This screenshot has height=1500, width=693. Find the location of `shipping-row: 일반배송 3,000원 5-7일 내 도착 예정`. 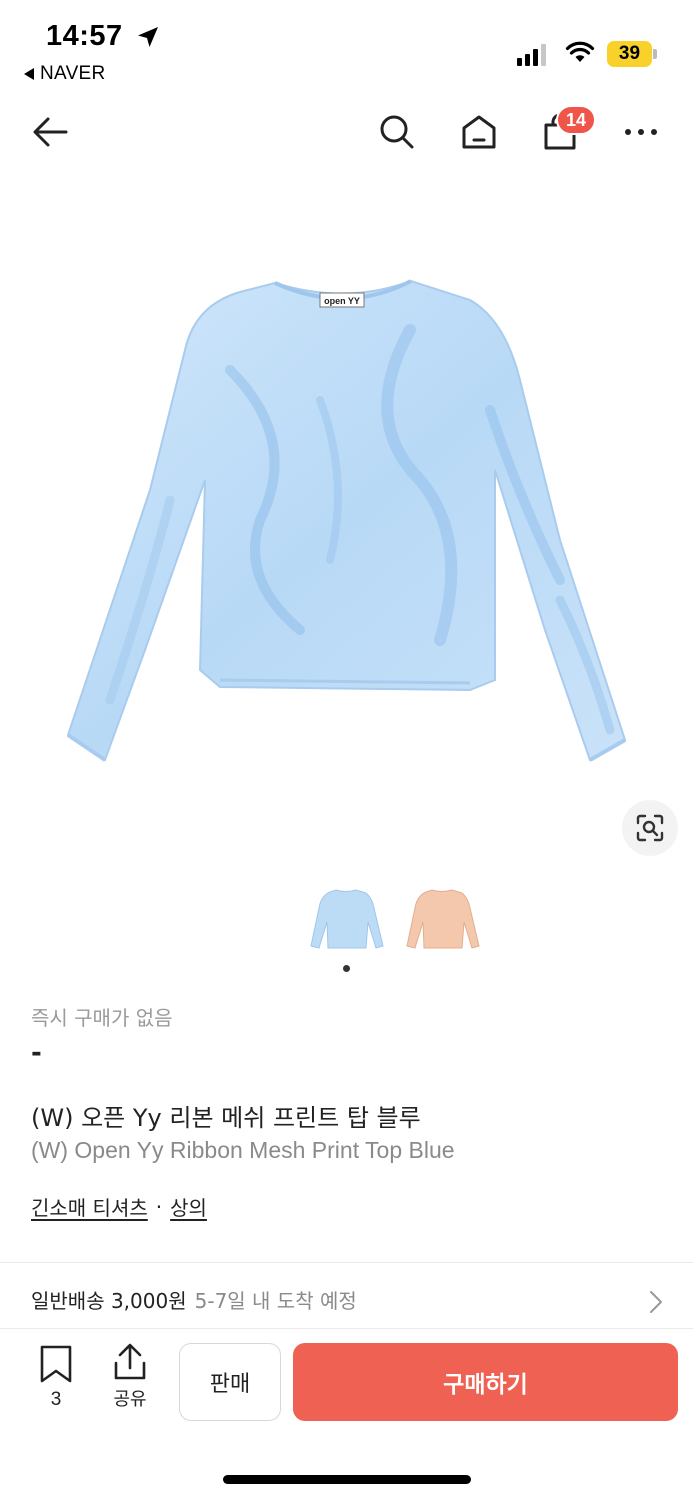

shipping-row: 일반배송 3,000원 5-7일 내 도착 예정 is located at coordinates (346, 1299).